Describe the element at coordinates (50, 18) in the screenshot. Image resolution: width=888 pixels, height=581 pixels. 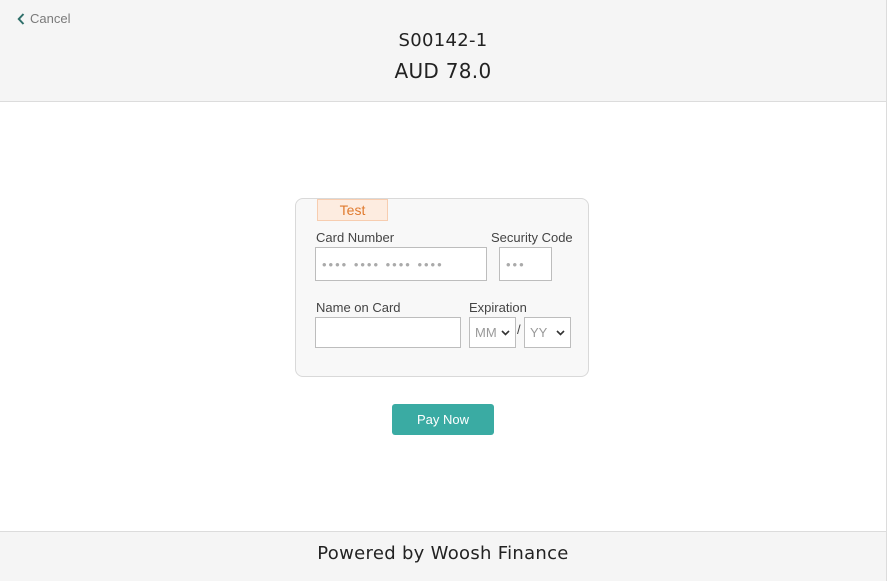
I see `cancel-label: Cancel` at that location.